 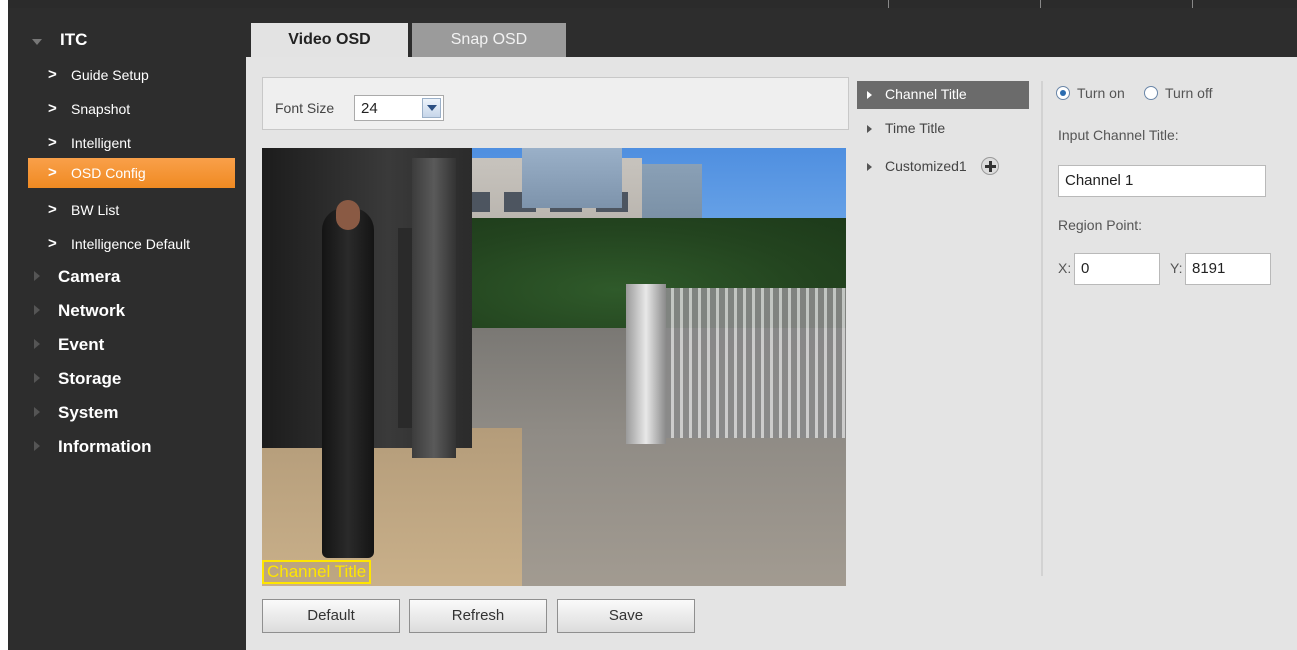 What do you see at coordinates (127, 345) in the screenshot?
I see `menu-group-event: Event` at bounding box center [127, 345].